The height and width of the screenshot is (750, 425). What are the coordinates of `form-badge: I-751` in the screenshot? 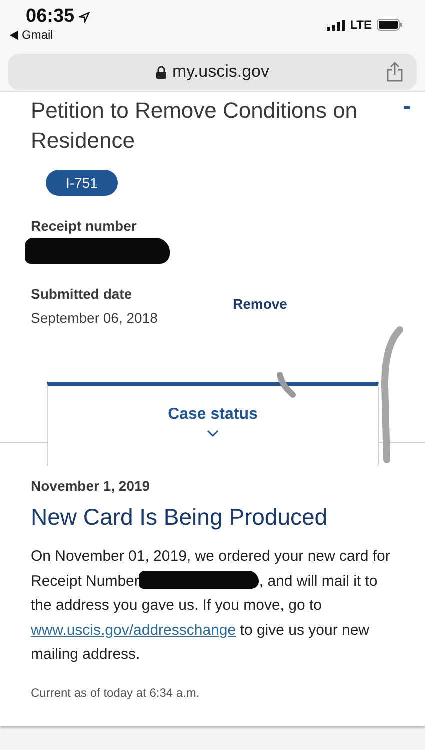 It's located at (82, 183).